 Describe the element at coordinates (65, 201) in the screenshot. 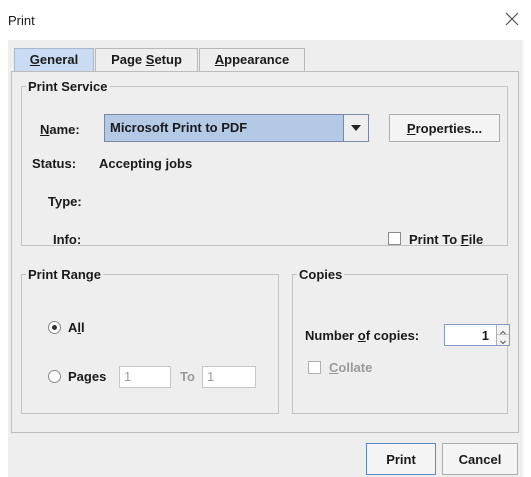

I see `type-label: Type:` at that location.